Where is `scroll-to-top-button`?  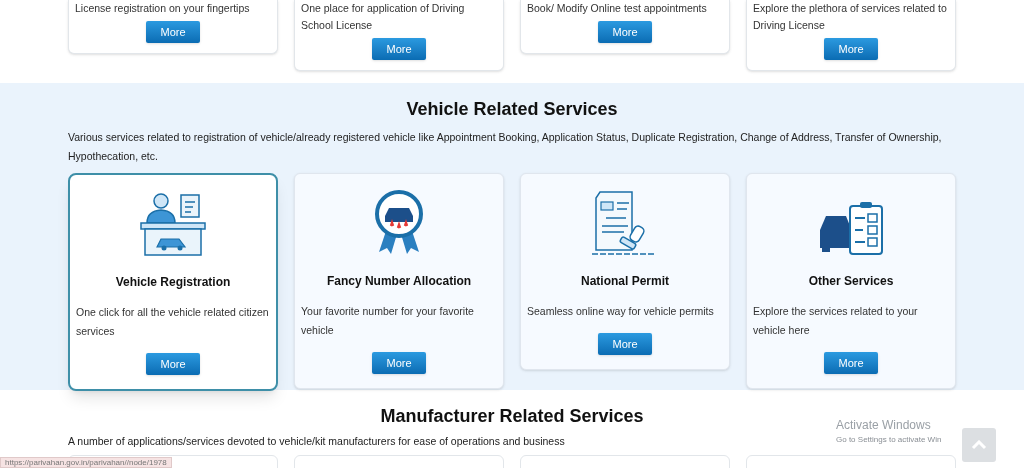
scroll-to-top-button is located at coordinates (979, 445).